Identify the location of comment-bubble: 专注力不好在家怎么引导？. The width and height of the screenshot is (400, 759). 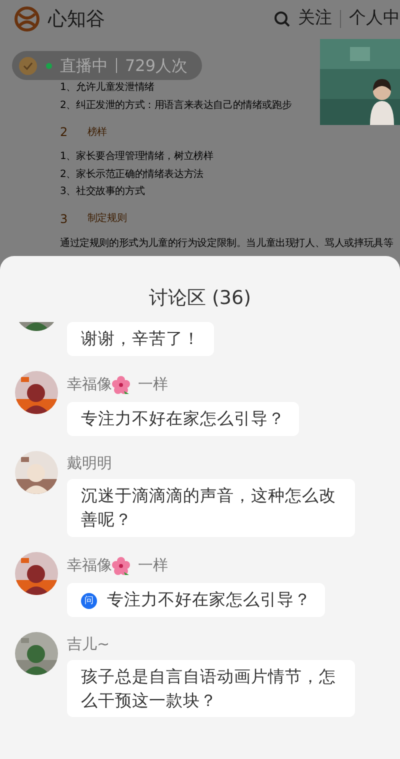
(183, 419).